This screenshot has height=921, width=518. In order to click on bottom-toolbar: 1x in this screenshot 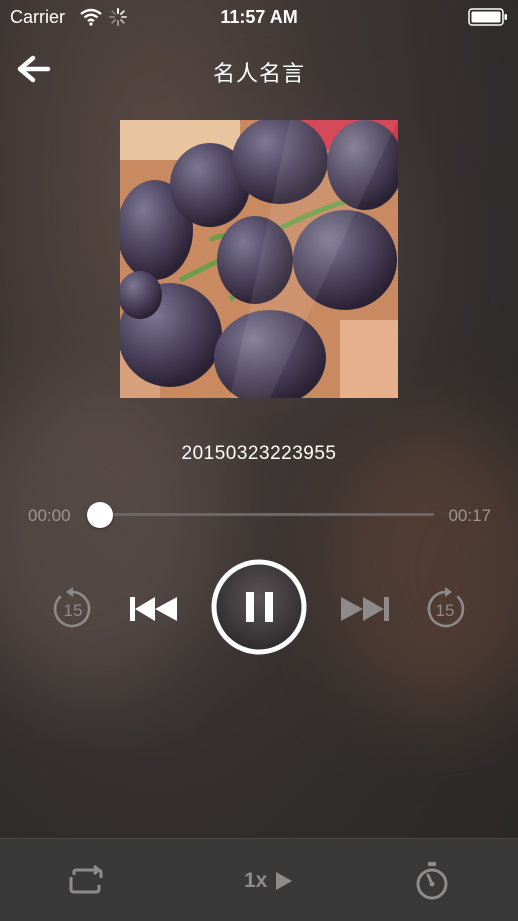, I will do `click(259, 879)`.